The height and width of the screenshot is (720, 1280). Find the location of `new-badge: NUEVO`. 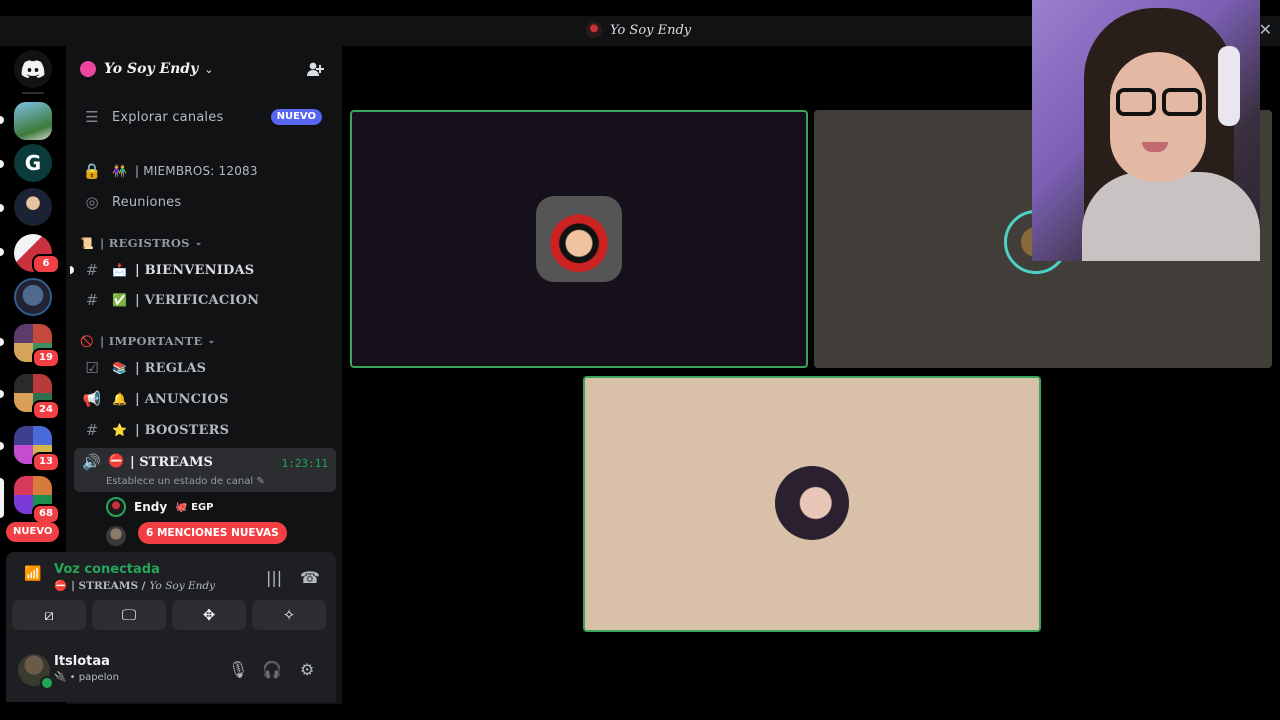

new-badge: NUEVO is located at coordinates (296, 117).